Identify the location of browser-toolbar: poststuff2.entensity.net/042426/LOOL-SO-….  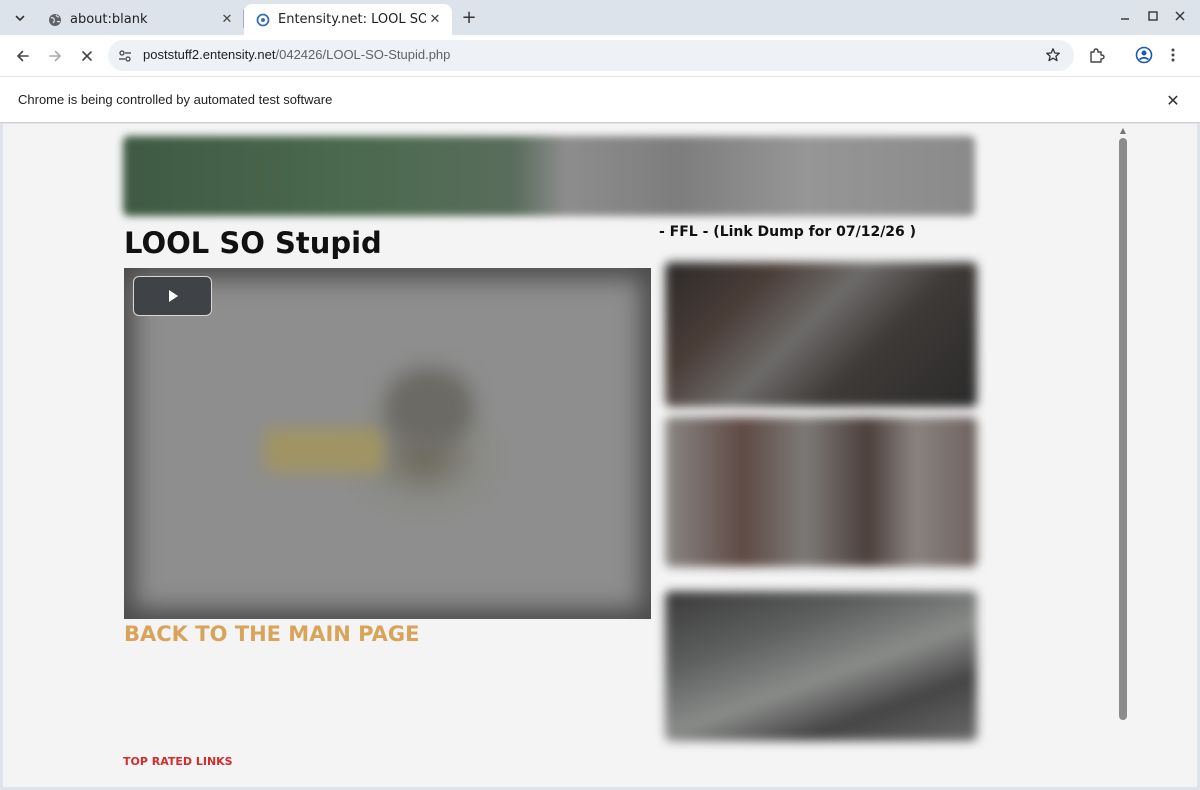
(600, 55).